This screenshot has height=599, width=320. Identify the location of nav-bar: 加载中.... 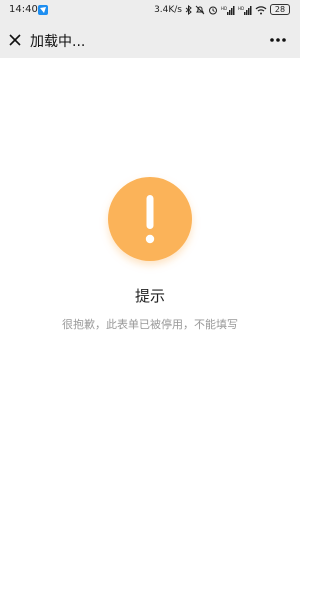
(150, 40).